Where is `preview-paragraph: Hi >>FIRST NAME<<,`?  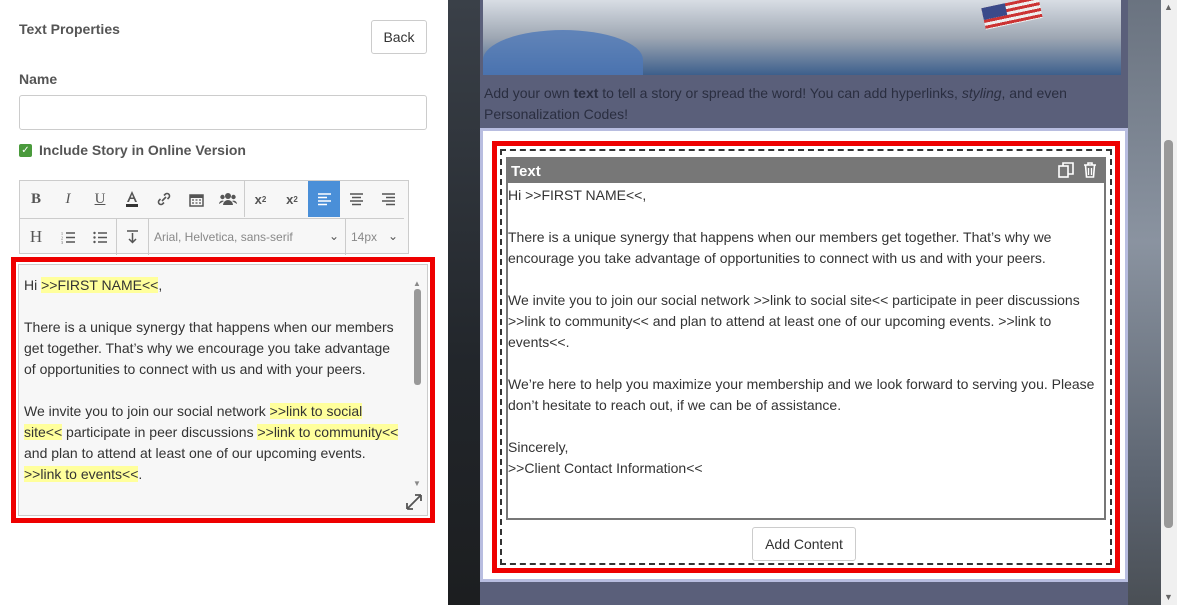 preview-paragraph: Hi >>FIRST NAME<<, is located at coordinates (577, 195).